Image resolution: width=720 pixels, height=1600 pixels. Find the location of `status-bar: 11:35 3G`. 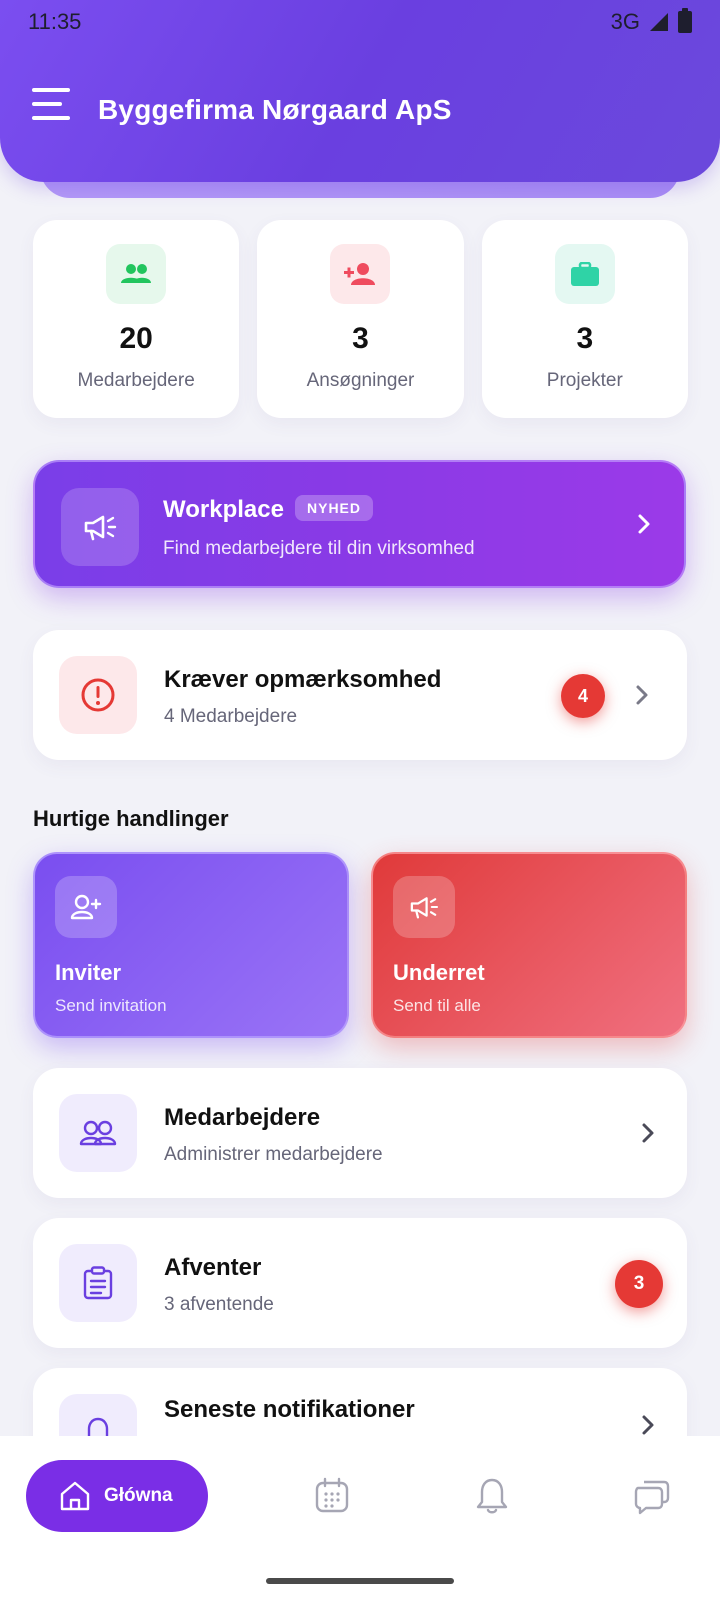

status-bar: 11:35 3G is located at coordinates (360, 22).